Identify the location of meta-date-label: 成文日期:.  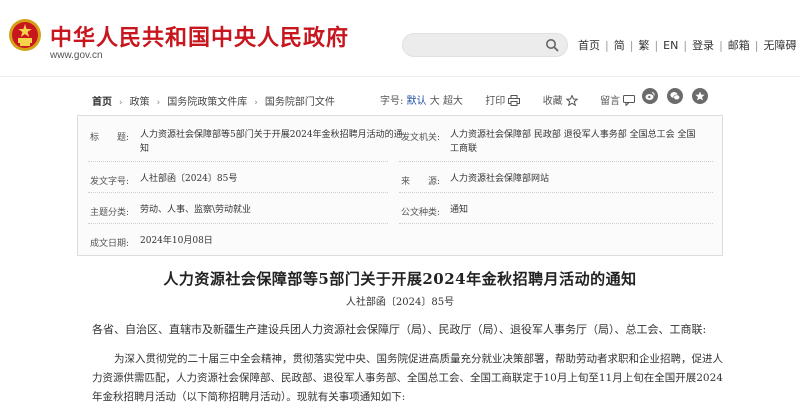
(110, 244).